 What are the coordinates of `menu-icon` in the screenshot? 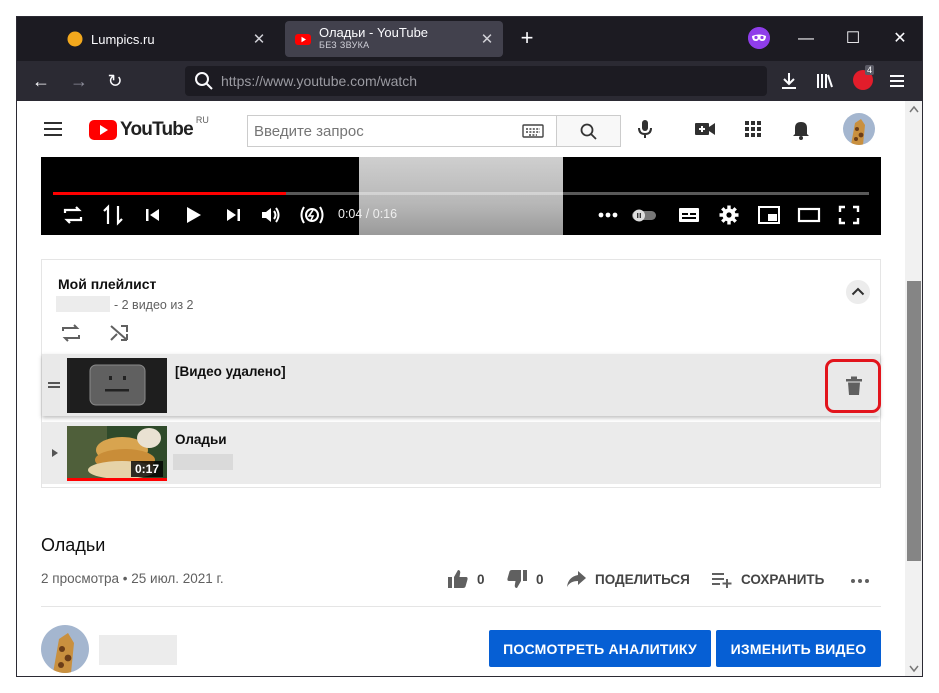 It's located at (897, 81).